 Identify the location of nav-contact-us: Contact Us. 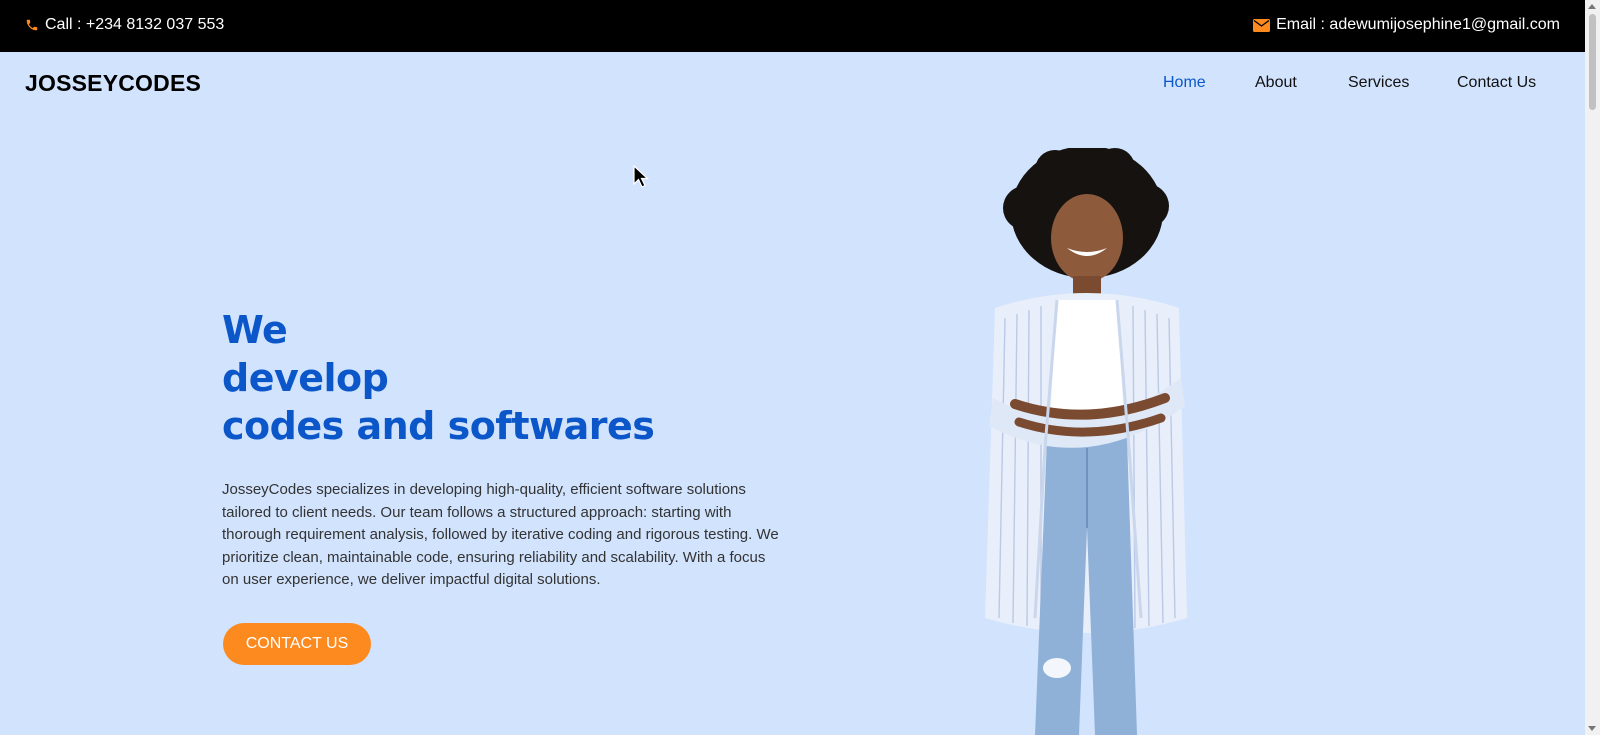
(1496, 83).